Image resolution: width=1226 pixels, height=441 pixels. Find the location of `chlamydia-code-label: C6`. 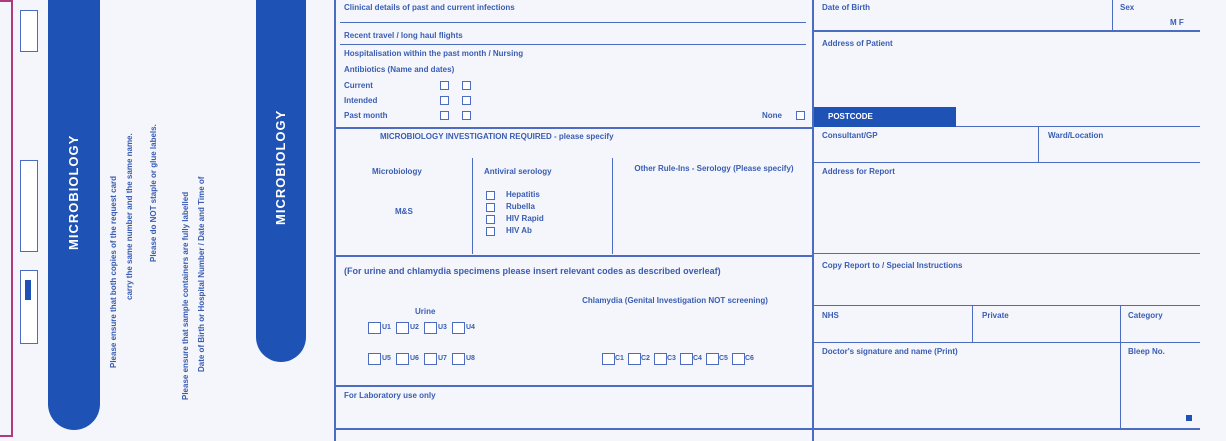

chlamydia-code-label: C6 is located at coordinates (749, 358).